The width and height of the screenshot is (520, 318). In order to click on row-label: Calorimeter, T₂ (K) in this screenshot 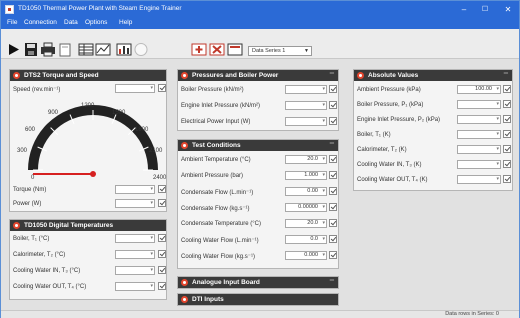, I will do `click(382, 150)`.